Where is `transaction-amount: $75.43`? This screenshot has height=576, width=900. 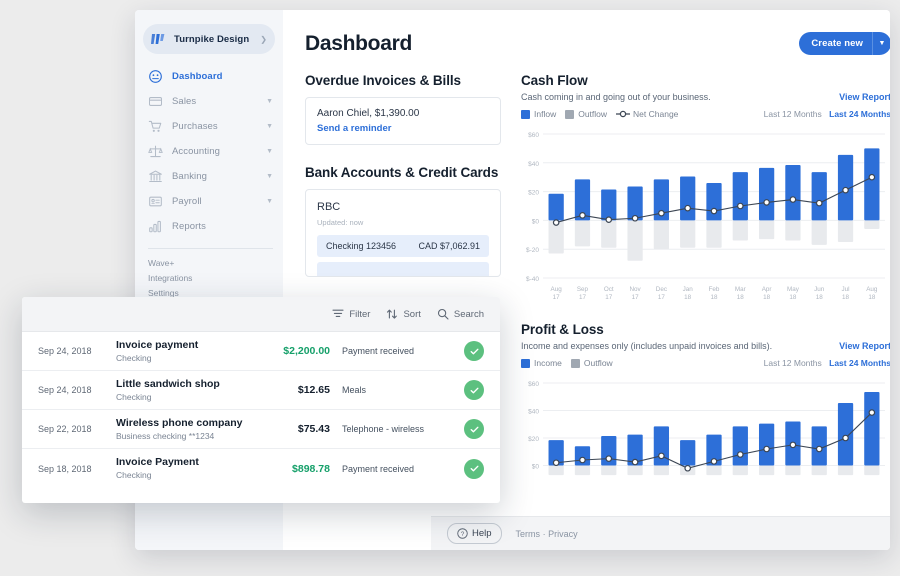
transaction-amount: $75.43 is located at coordinates (313, 429).